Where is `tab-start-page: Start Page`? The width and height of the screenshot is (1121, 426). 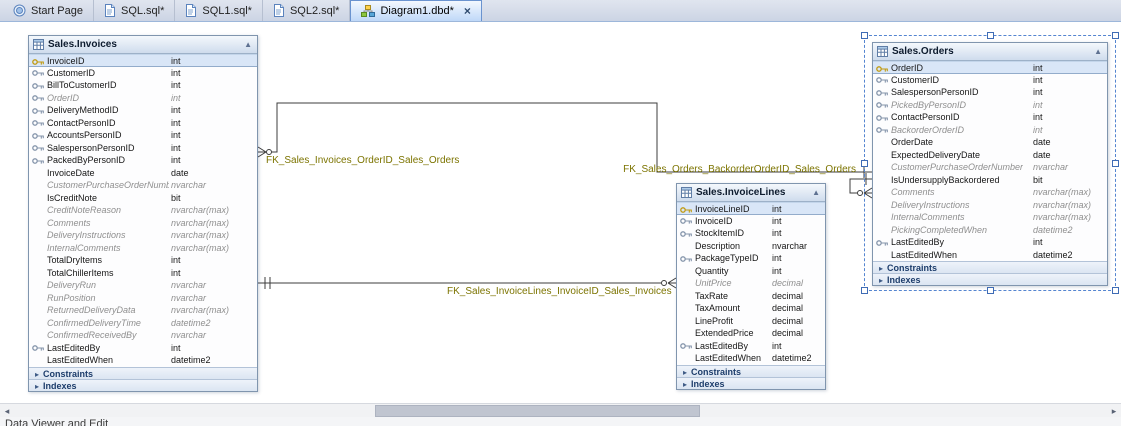 tab-start-page: Start Page is located at coordinates (48, 10).